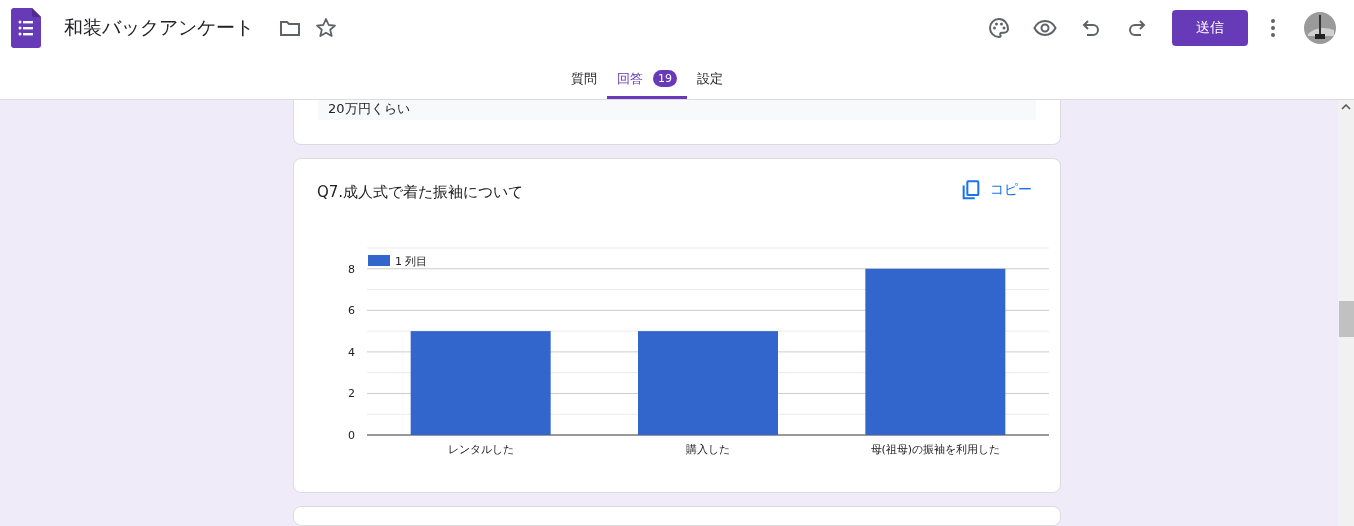 Image resolution: width=1354 pixels, height=526 pixels. Describe the element at coordinates (351, 311) in the screenshot. I see `y-axis-label: 6` at that location.